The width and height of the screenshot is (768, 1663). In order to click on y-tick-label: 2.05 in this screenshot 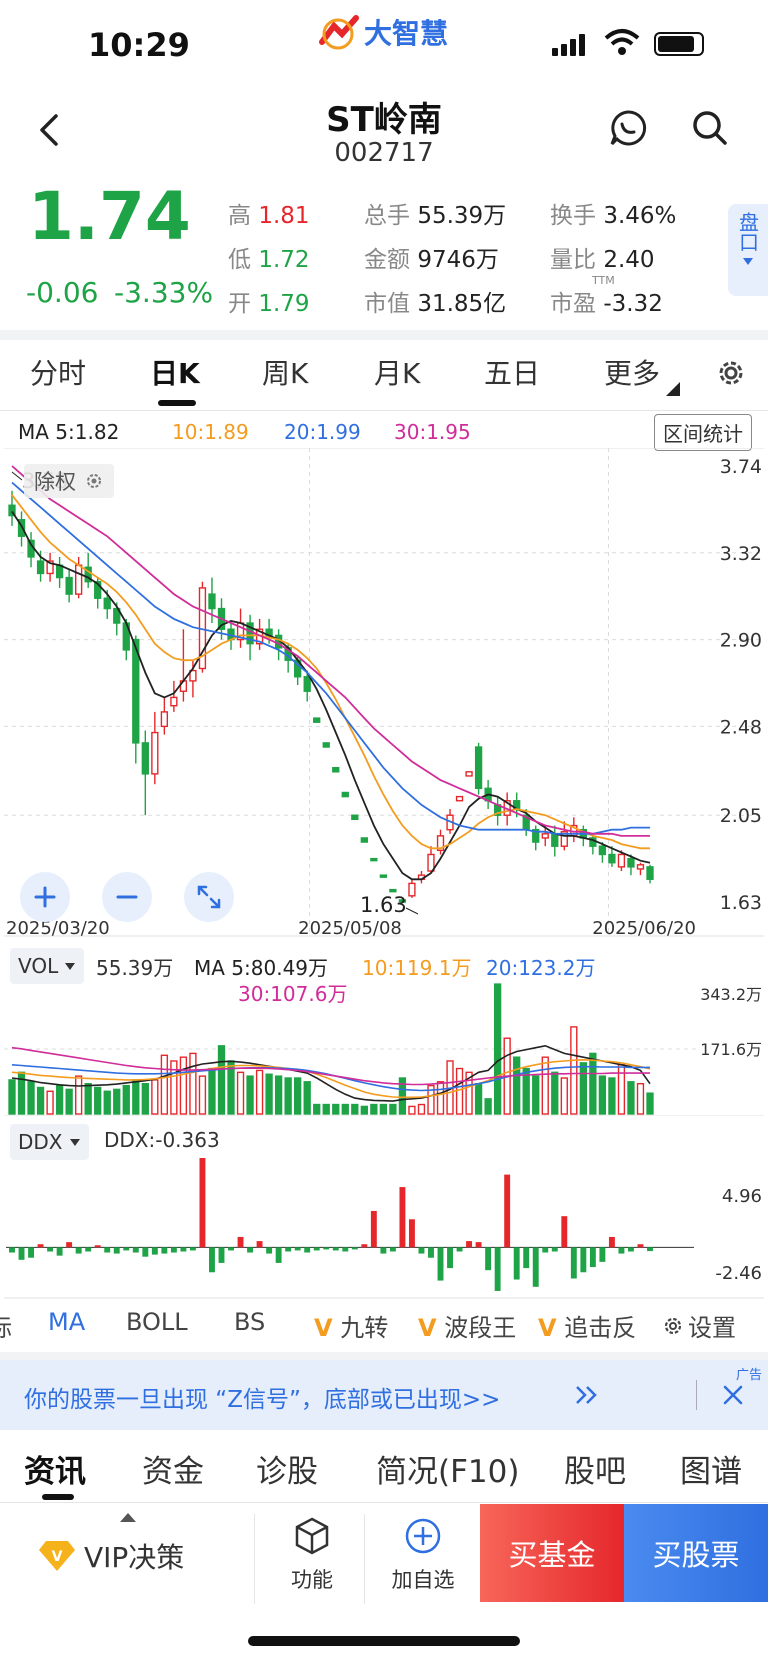, I will do `click(741, 816)`.